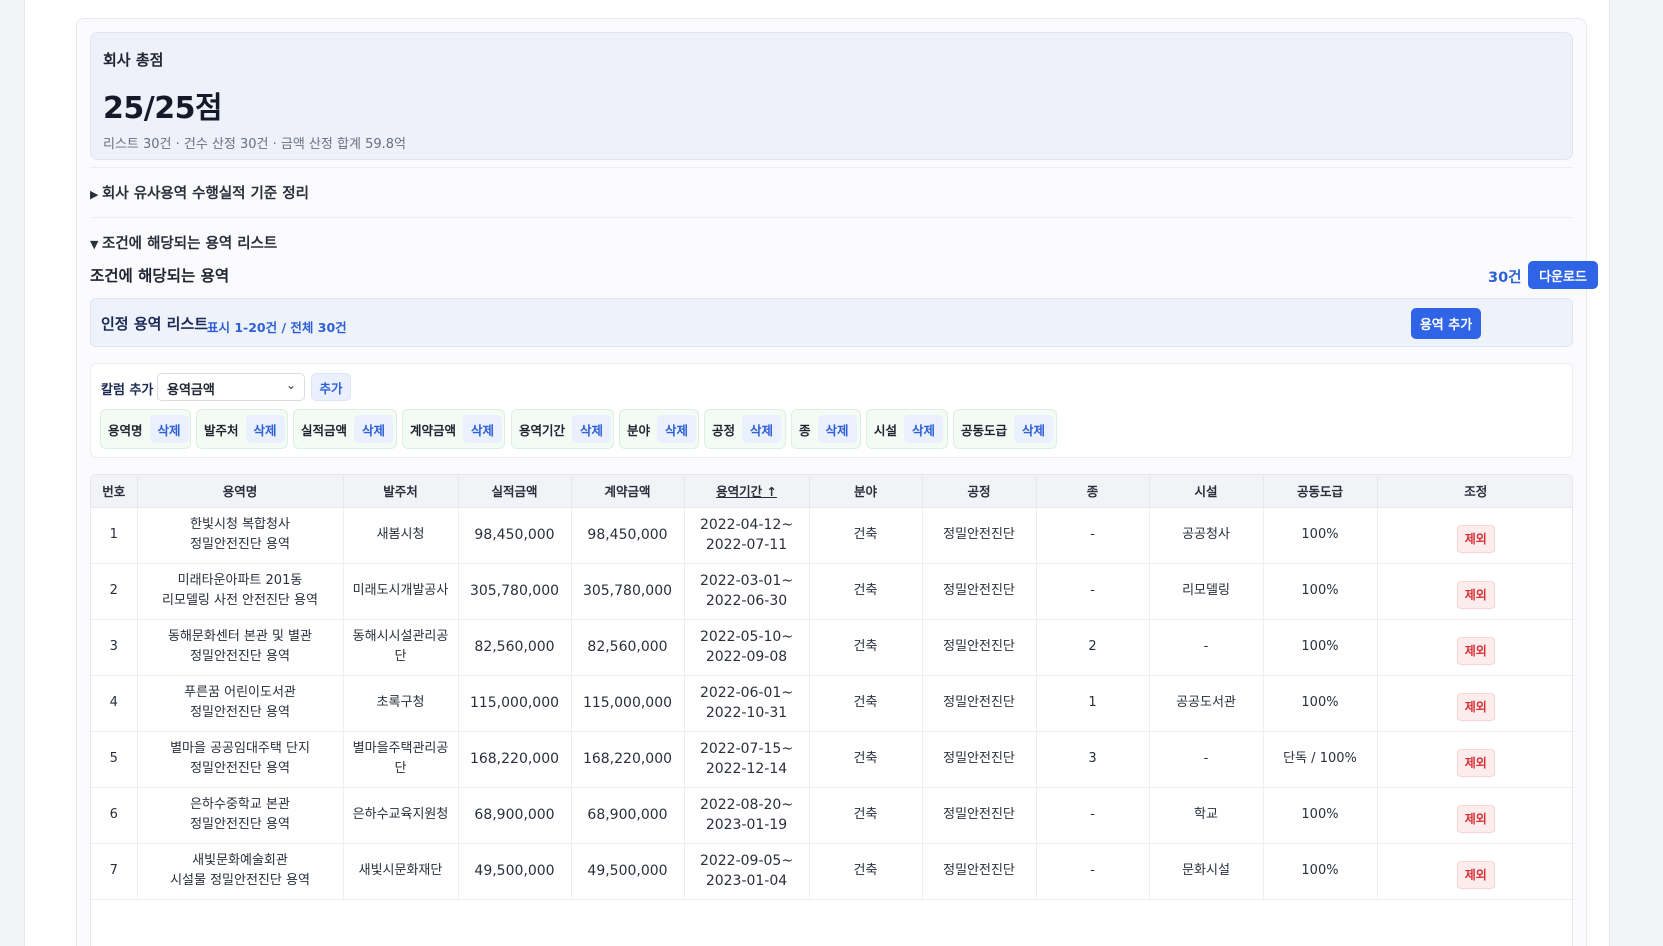 The width and height of the screenshot is (1663, 946). What do you see at coordinates (1563, 275) in the screenshot?
I see `download-button: 다운로드` at bounding box center [1563, 275].